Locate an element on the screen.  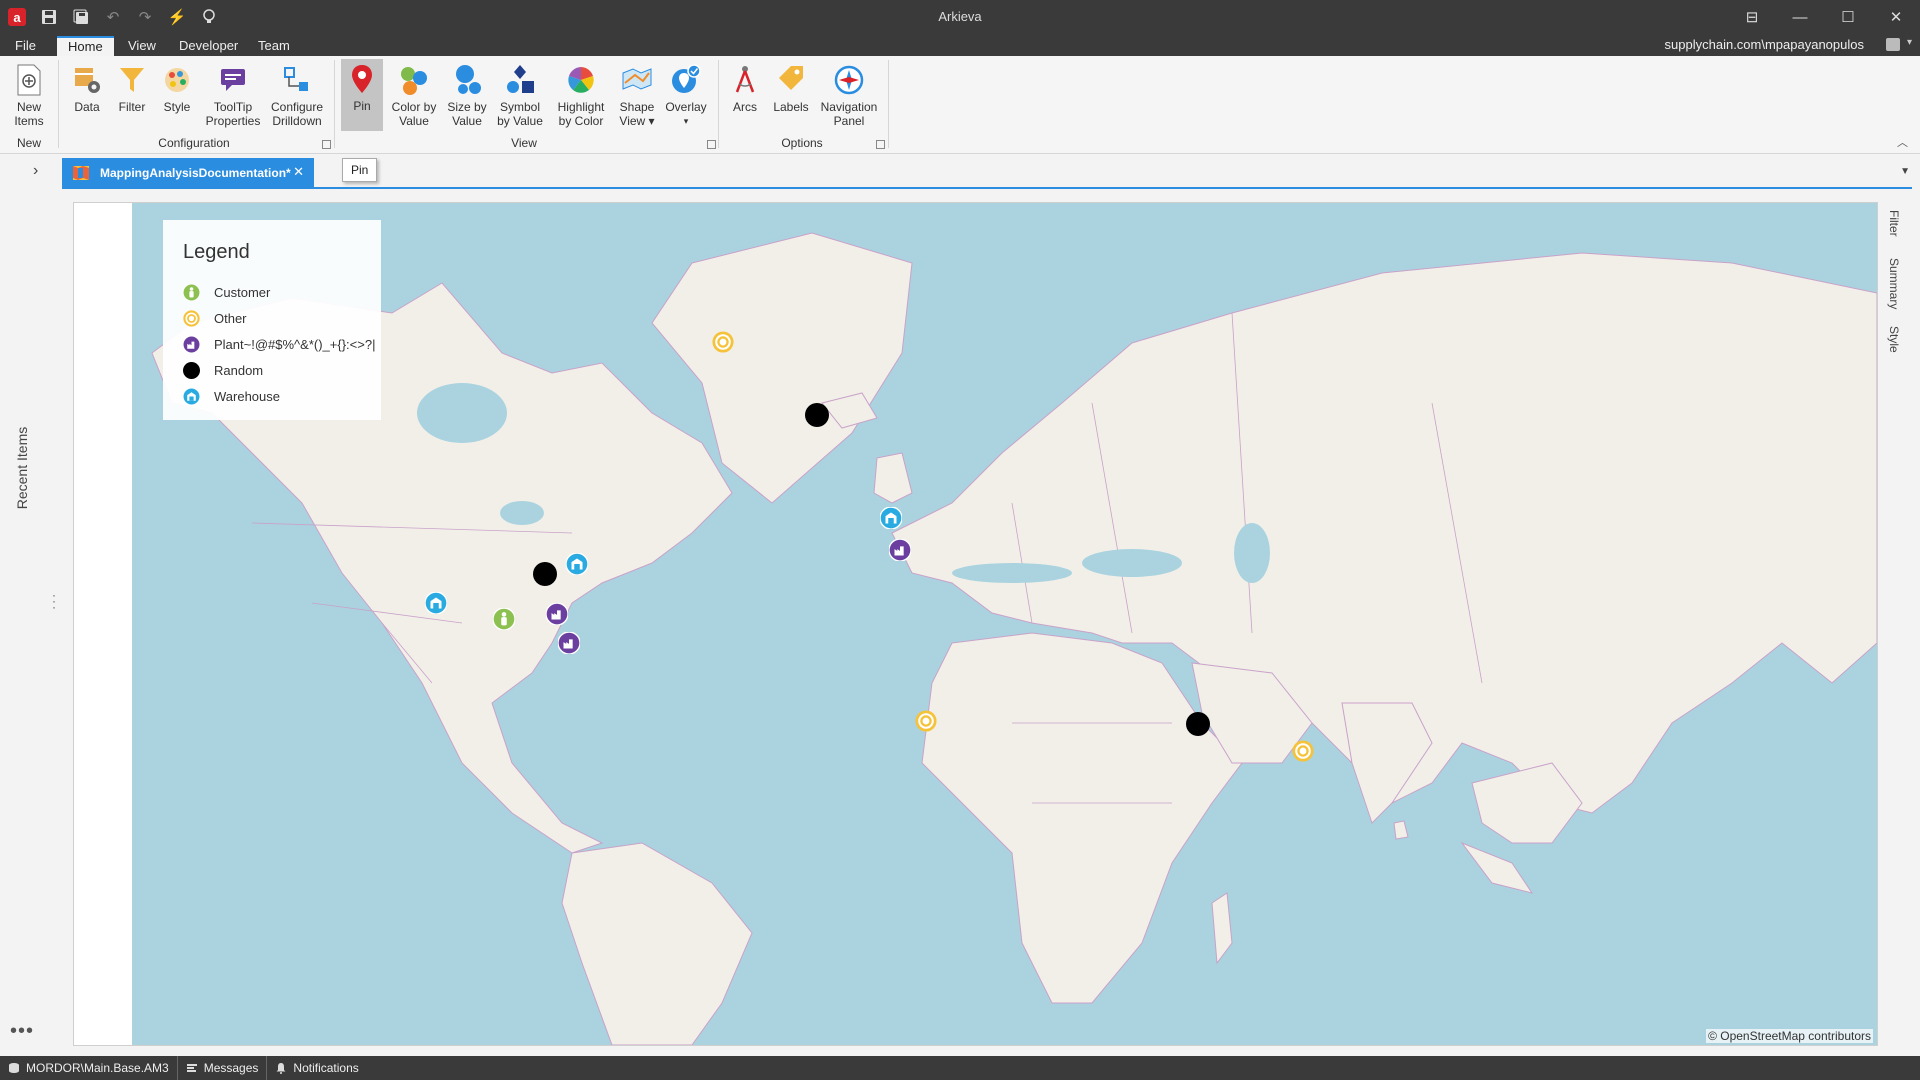
size-by-value-button: Size by Value is located at coordinates (467, 94).